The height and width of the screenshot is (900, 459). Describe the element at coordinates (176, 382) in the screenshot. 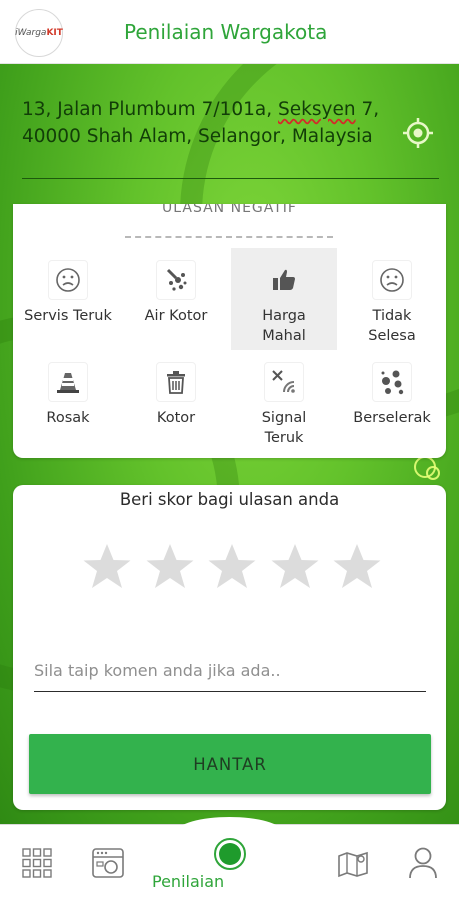

I see `trash-icon` at that location.